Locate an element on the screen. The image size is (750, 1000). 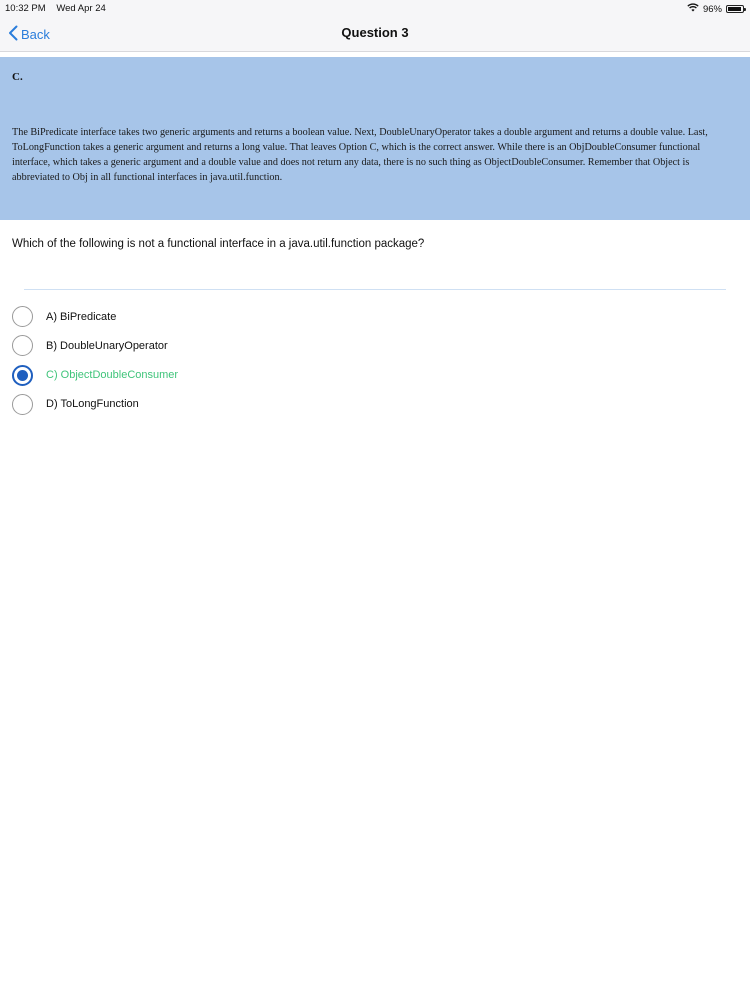
navigation-bar: Back Question 3 is located at coordinates (375, 34).